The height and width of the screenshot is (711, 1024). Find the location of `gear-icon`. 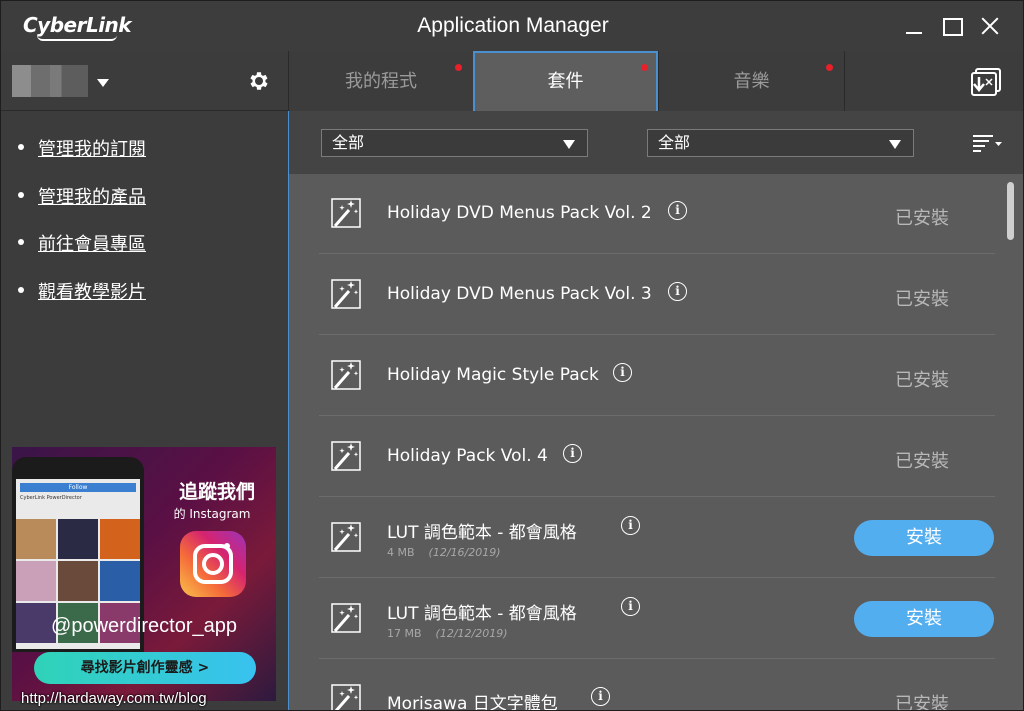

gear-icon is located at coordinates (259, 81).